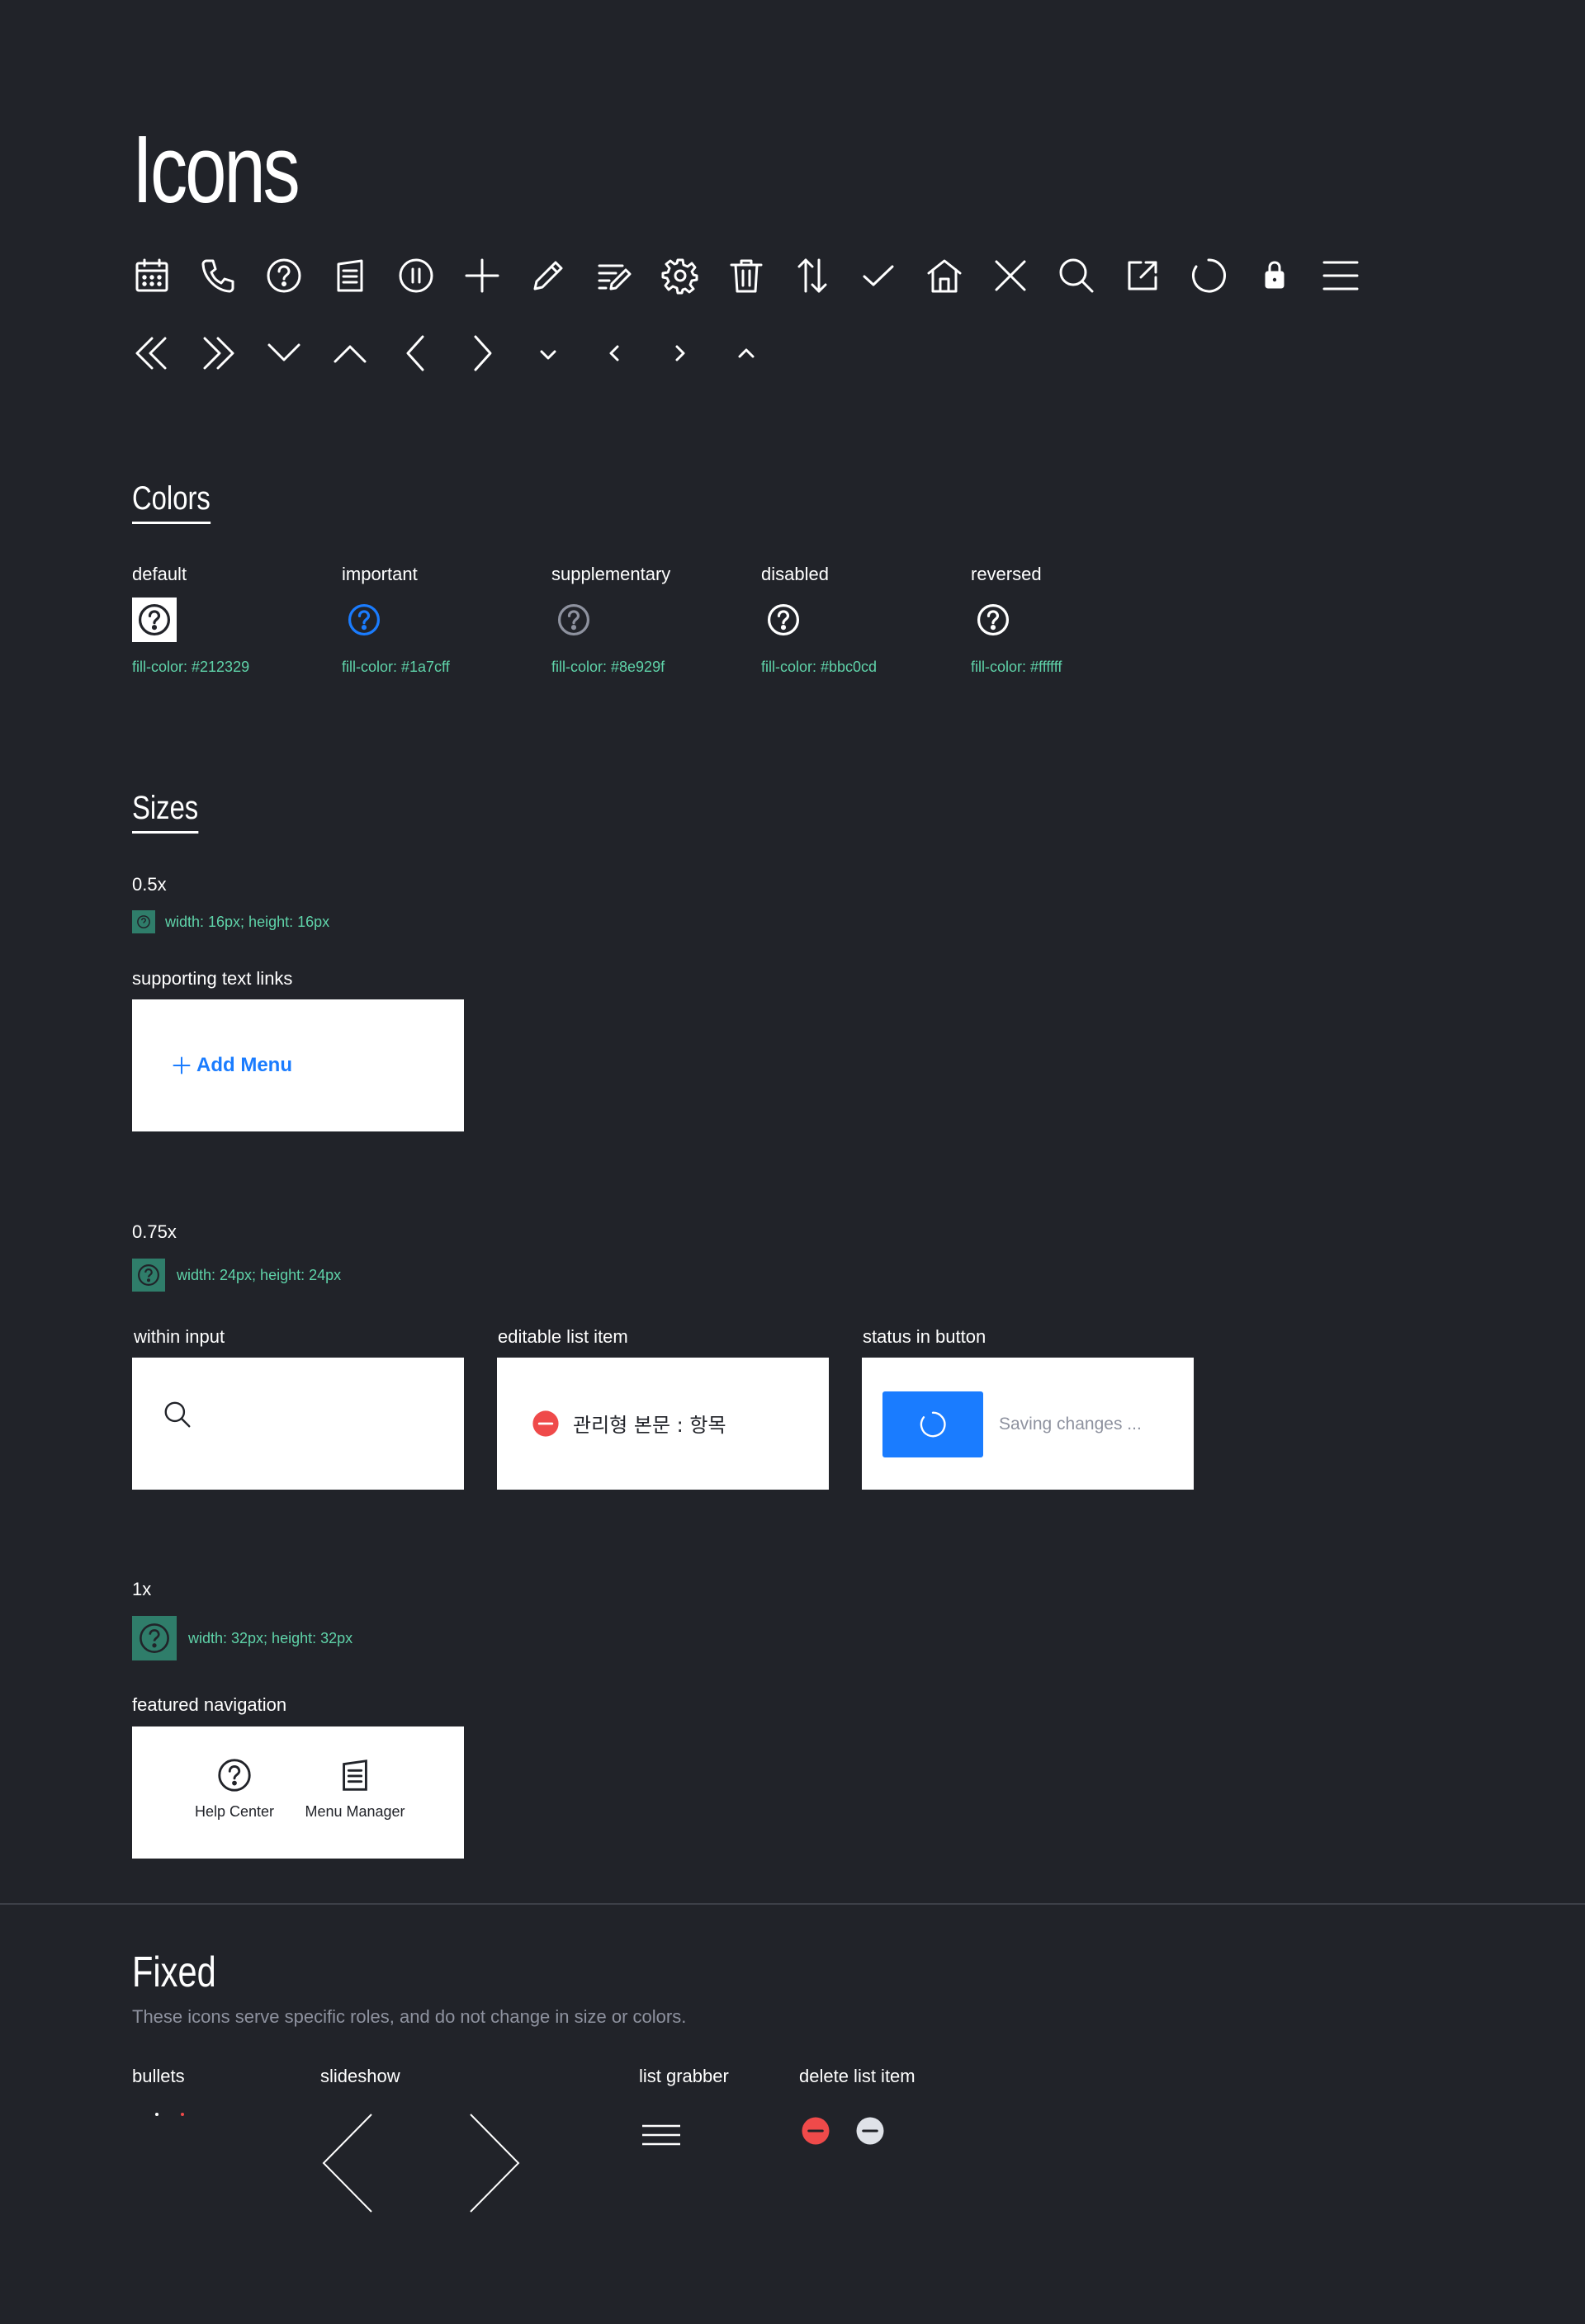 Image resolution: width=1585 pixels, height=2324 pixels. Describe the element at coordinates (212, 978) in the screenshot. I see `example-label: supporting text links` at that location.